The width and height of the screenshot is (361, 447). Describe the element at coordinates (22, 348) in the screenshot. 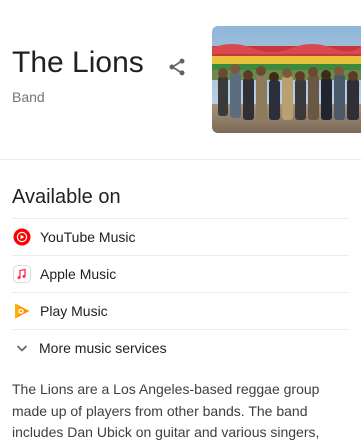

I see `chevron-down-icon` at that location.